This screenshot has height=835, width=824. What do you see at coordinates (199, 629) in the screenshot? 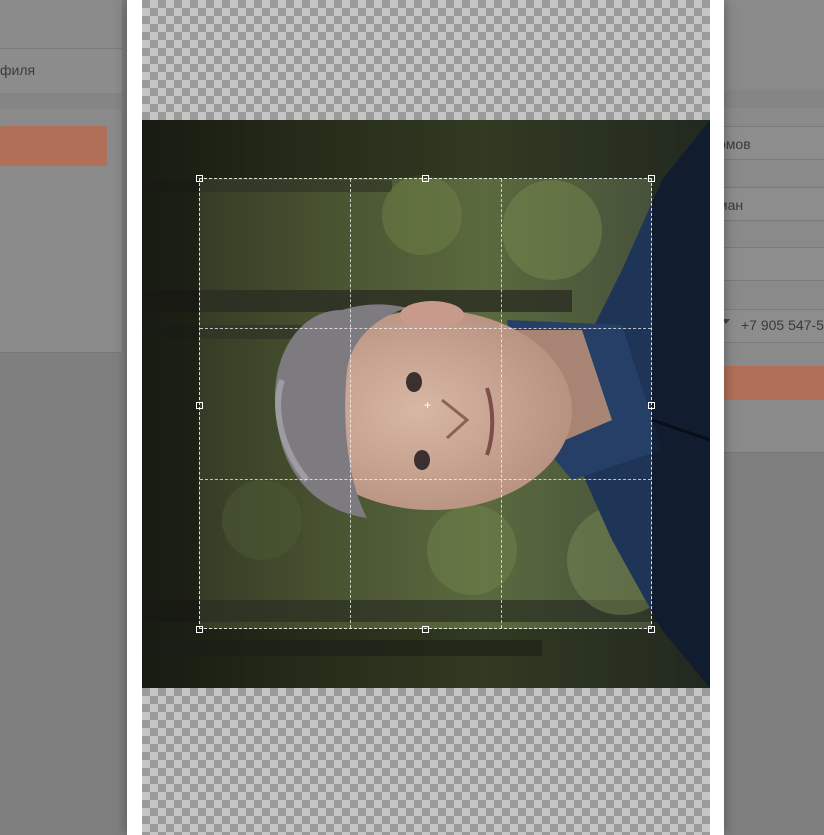
I see `crop-handle-bottom-left` at bounding box center [199, 629].